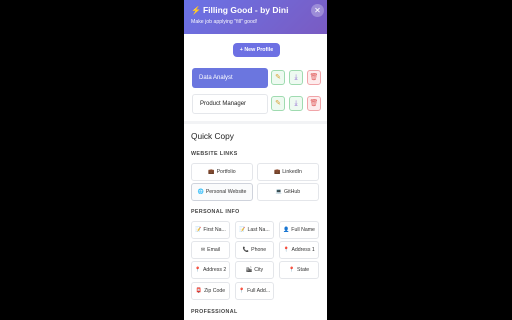 The image size is (512, 320). I want to click on person-icon: 👤, so click(286, 230).